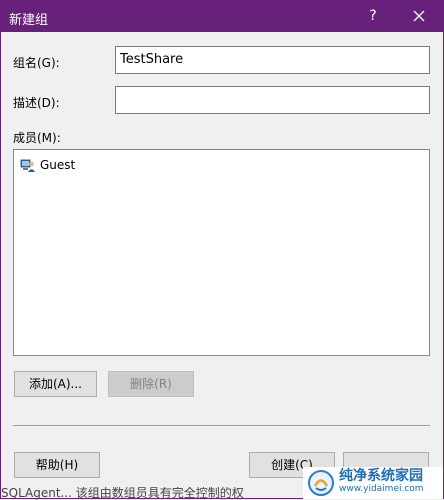 The width and height of the screenshot is (444, 500). I want to click on help-button: 帮助(H), so click(57, 465).